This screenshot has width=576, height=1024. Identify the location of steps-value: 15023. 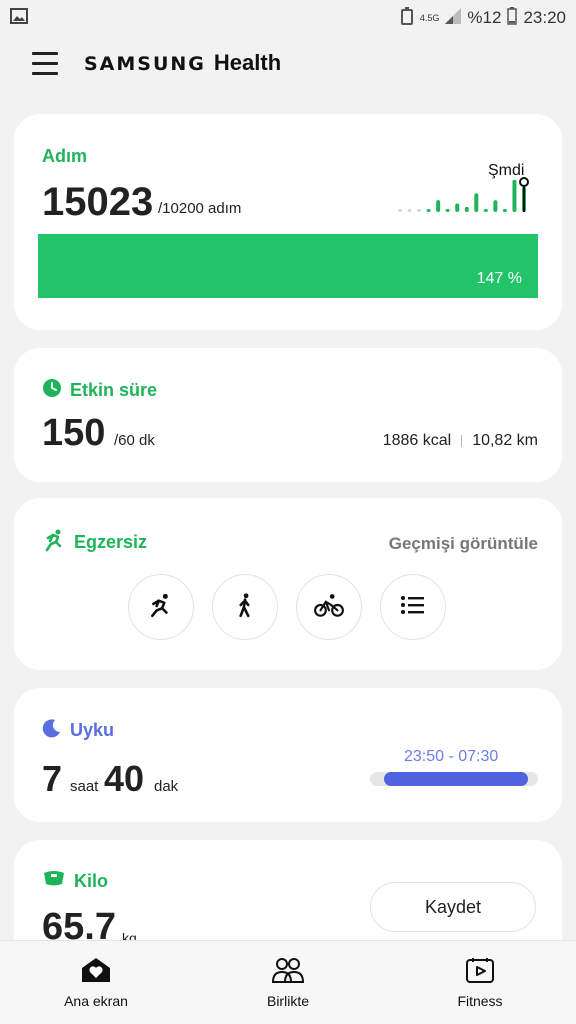
(98, 202).